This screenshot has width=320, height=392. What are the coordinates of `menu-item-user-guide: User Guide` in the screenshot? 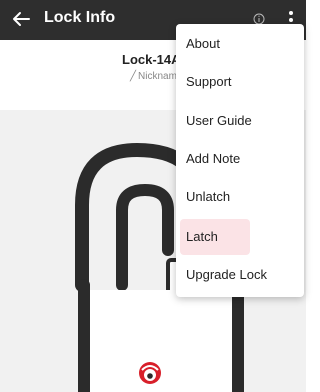 It's located at (240, 121).